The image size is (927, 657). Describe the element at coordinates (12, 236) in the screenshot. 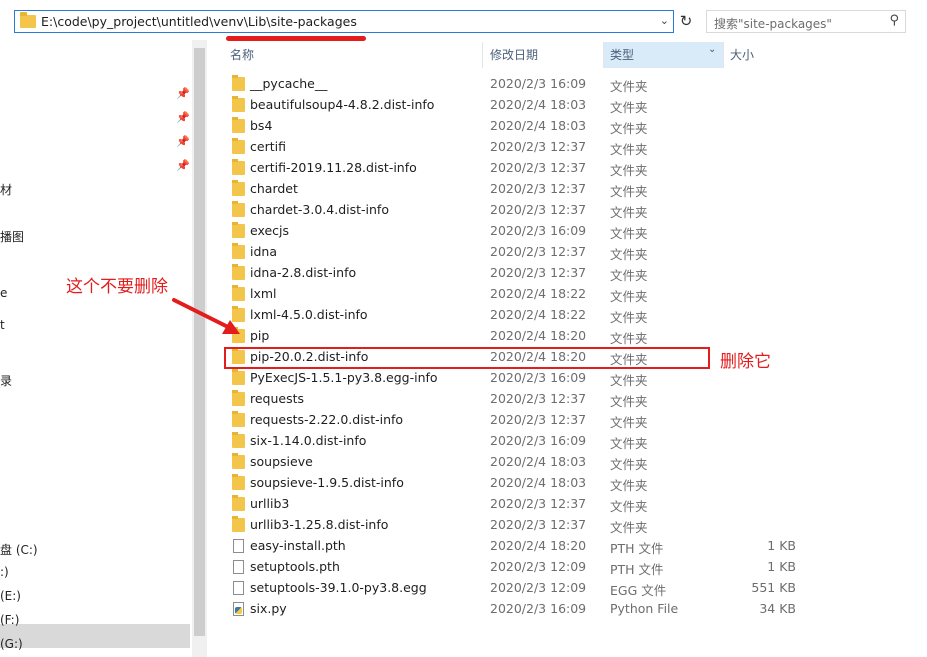

I see `nav-item: 播图` at that location.